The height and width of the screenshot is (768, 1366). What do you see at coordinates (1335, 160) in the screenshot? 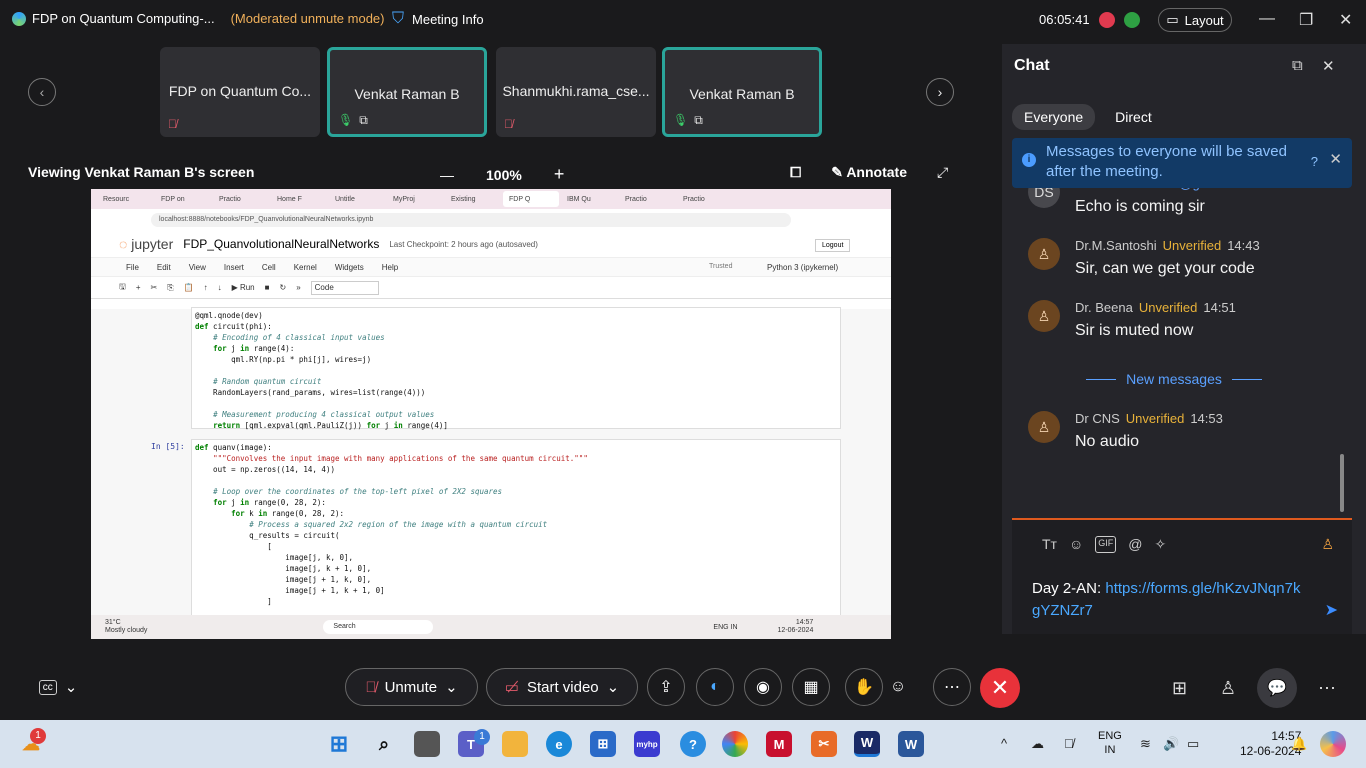
I see `dismiss-notice-icon: ✕` at bounding box center [1335, 160].